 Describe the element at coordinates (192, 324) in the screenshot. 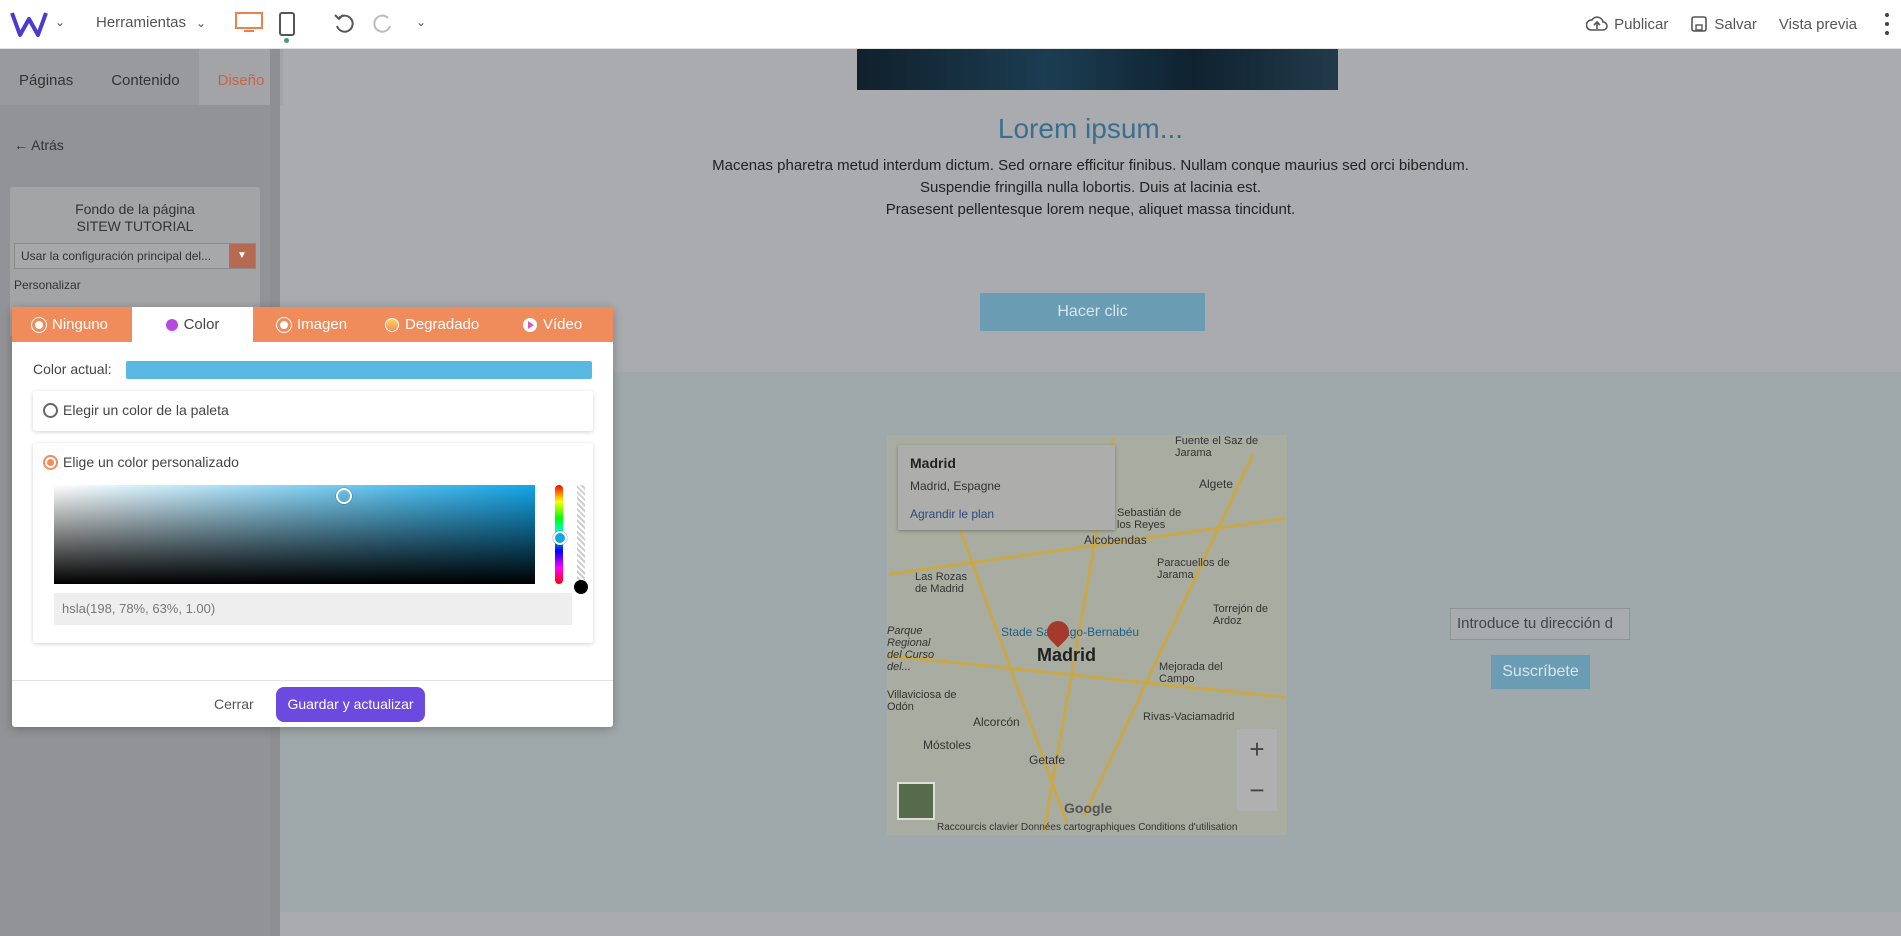

I see `tab-color: Color` at that location.